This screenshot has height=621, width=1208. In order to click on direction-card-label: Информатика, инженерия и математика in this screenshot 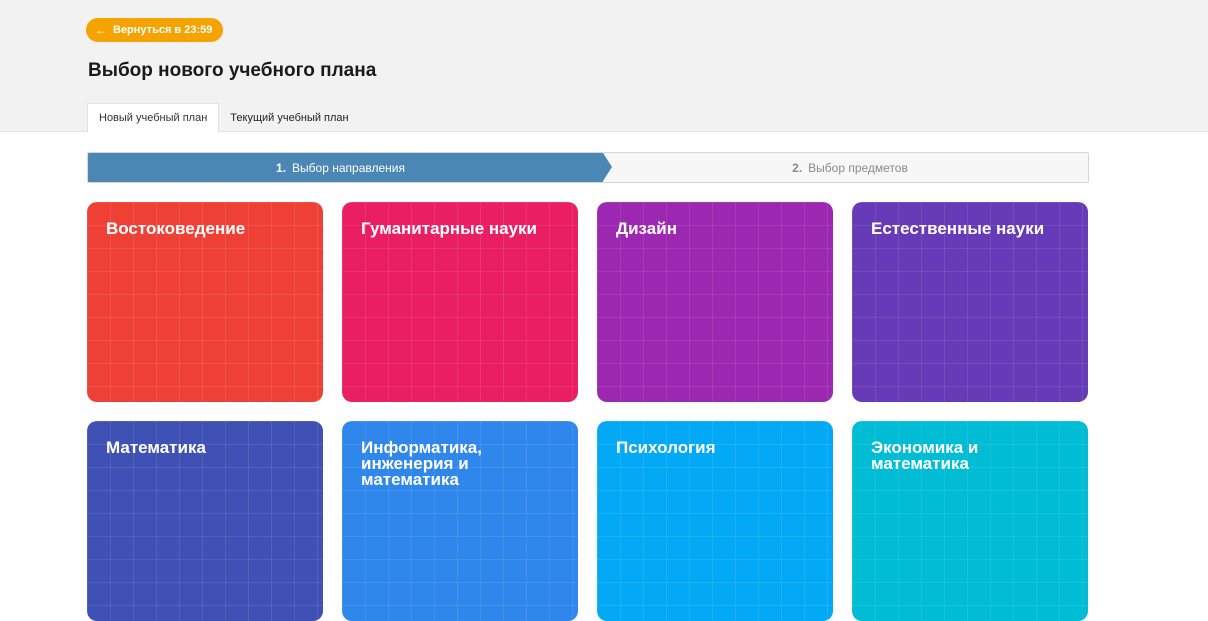, I will do `click(421, 463)`.